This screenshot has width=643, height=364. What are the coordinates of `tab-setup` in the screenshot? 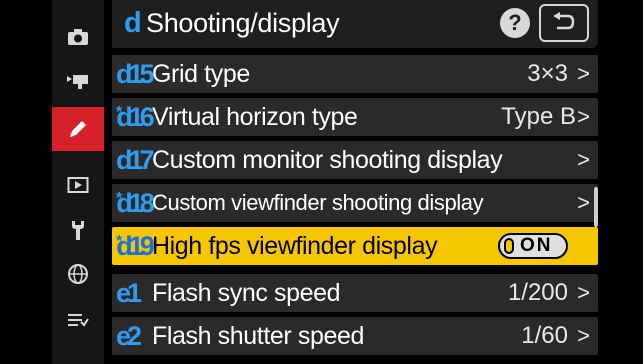 It's located at (78, 230).